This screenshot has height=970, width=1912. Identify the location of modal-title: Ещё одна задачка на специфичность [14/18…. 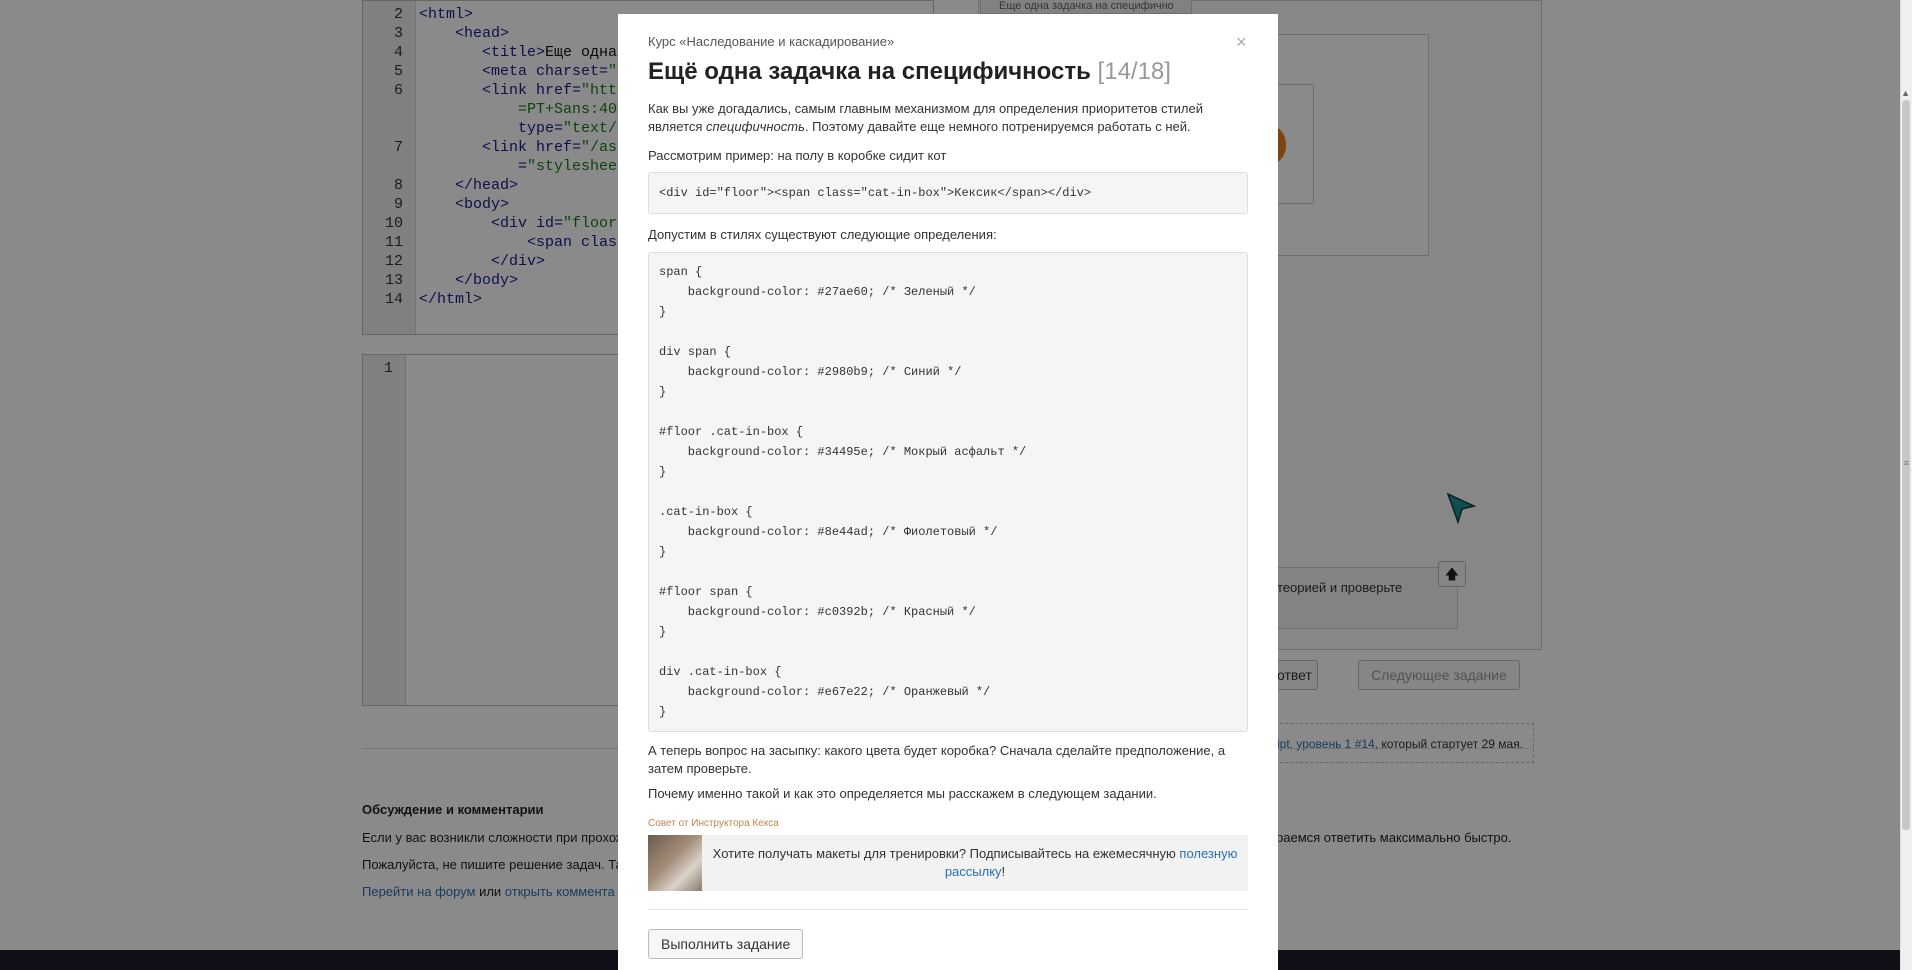
(909, 72).